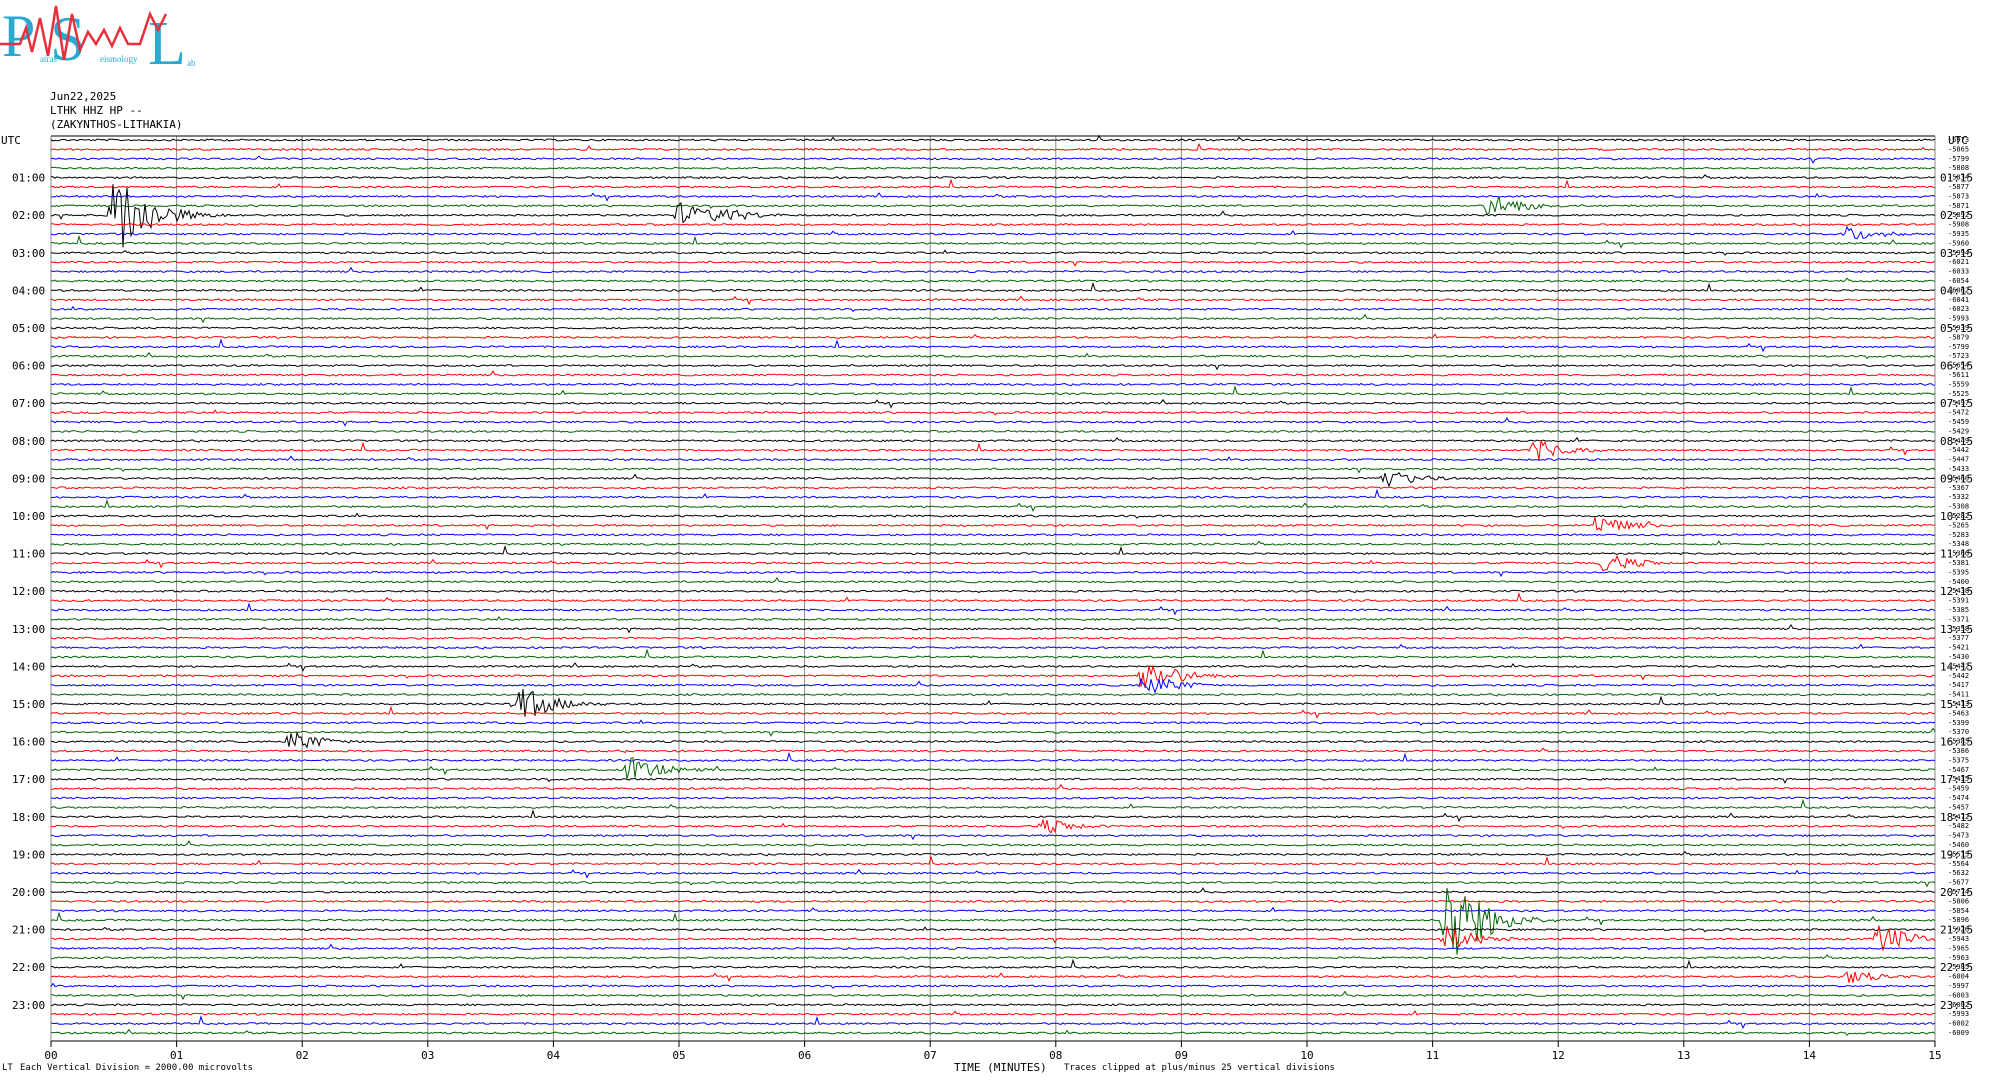 The width and height of the screenshot is (2010, 1080). What do you see at coordinates (1958, 403) in the screenshot?
I see `trace-offset-label: -5497` at bounding box center [1958, 403].